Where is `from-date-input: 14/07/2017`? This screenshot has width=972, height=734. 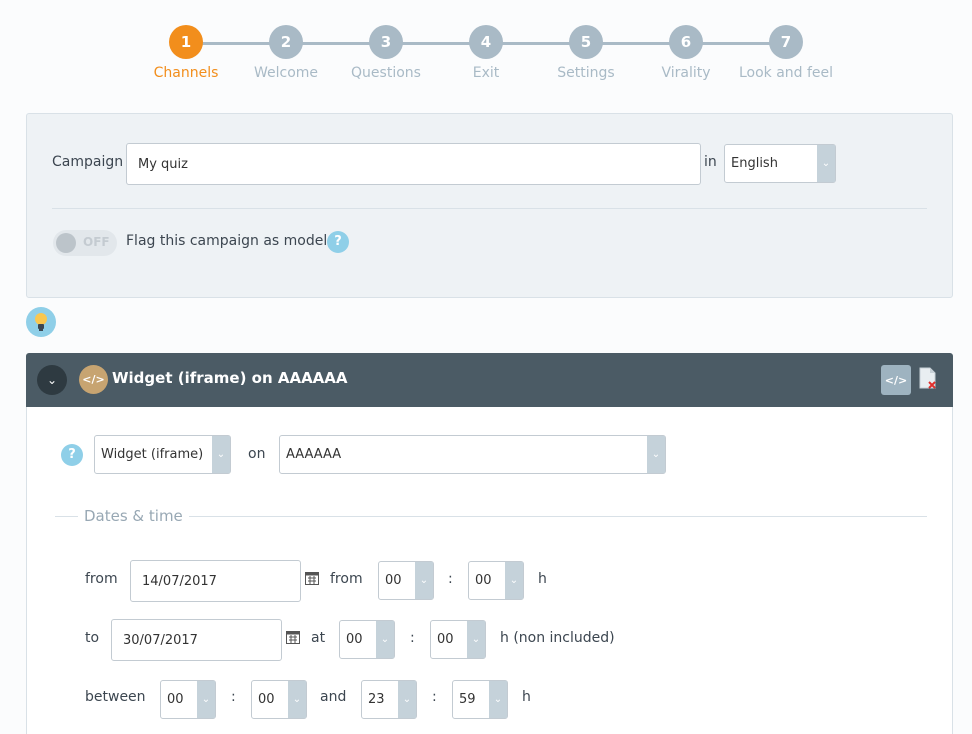
from-date-input: 14/07/2017 is located at coordinates (215, 581).